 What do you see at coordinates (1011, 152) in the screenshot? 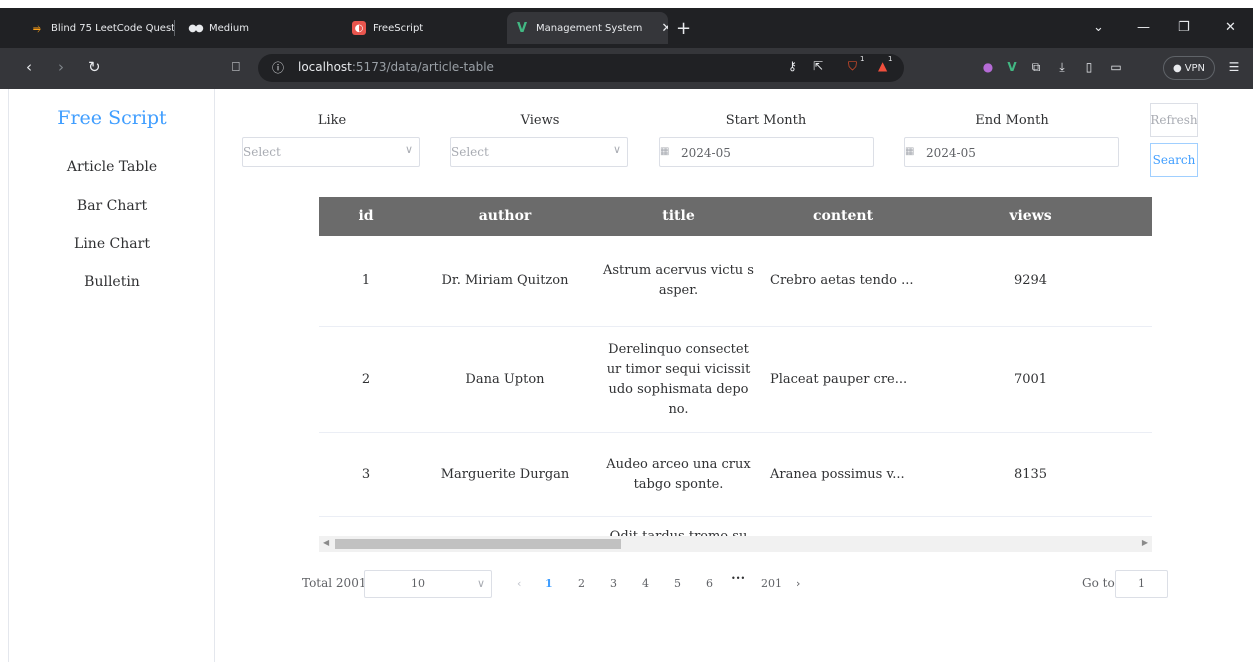
I see `end-month-picker: ▦ 2024-05` at bounding box center [1011, 152].